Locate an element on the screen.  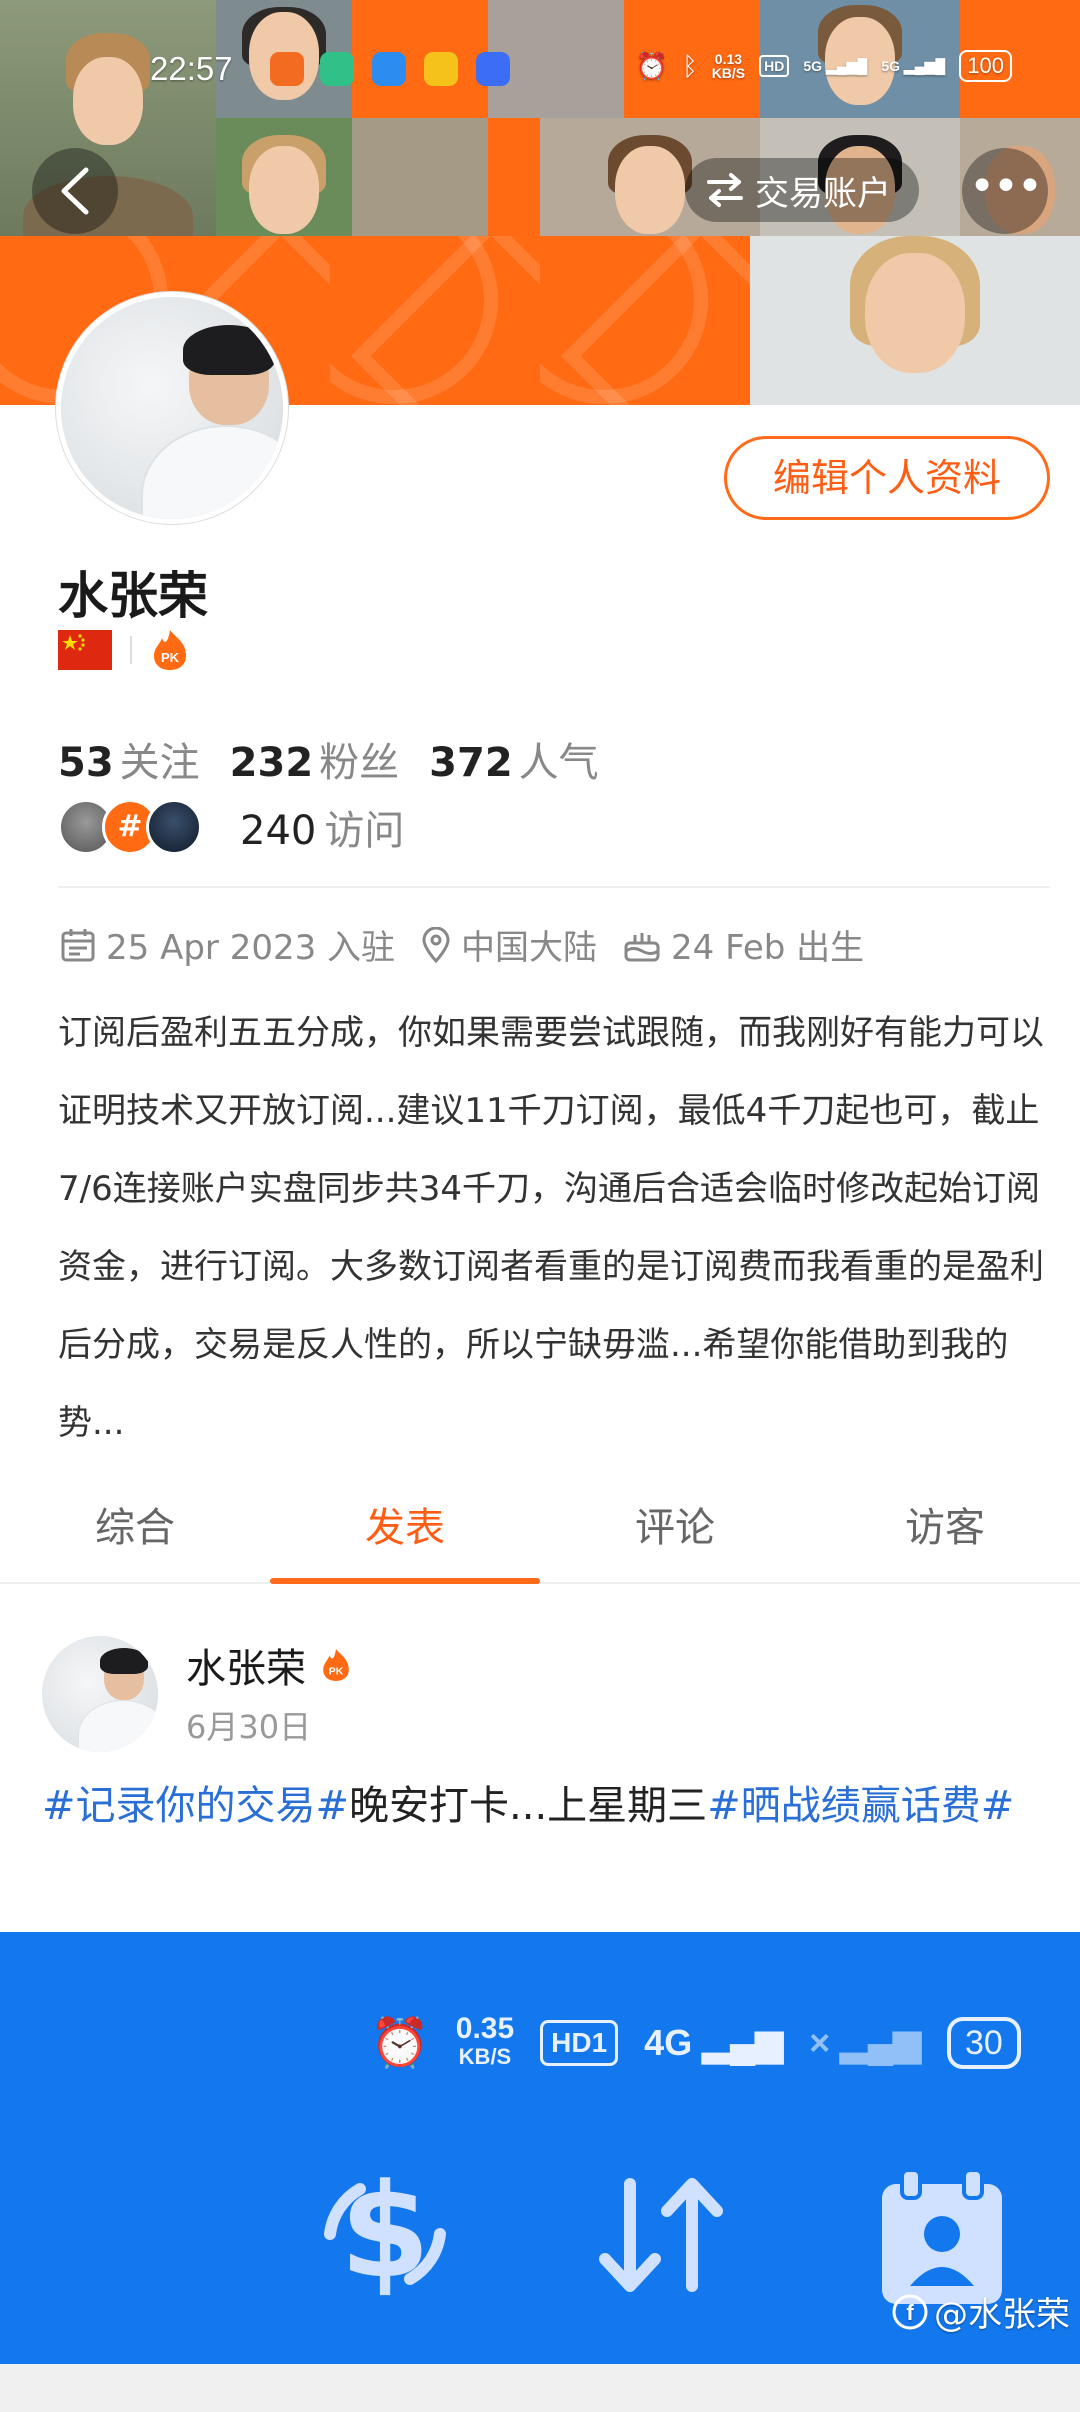
location: 中国大陆 is located at coordinates (509, 944).